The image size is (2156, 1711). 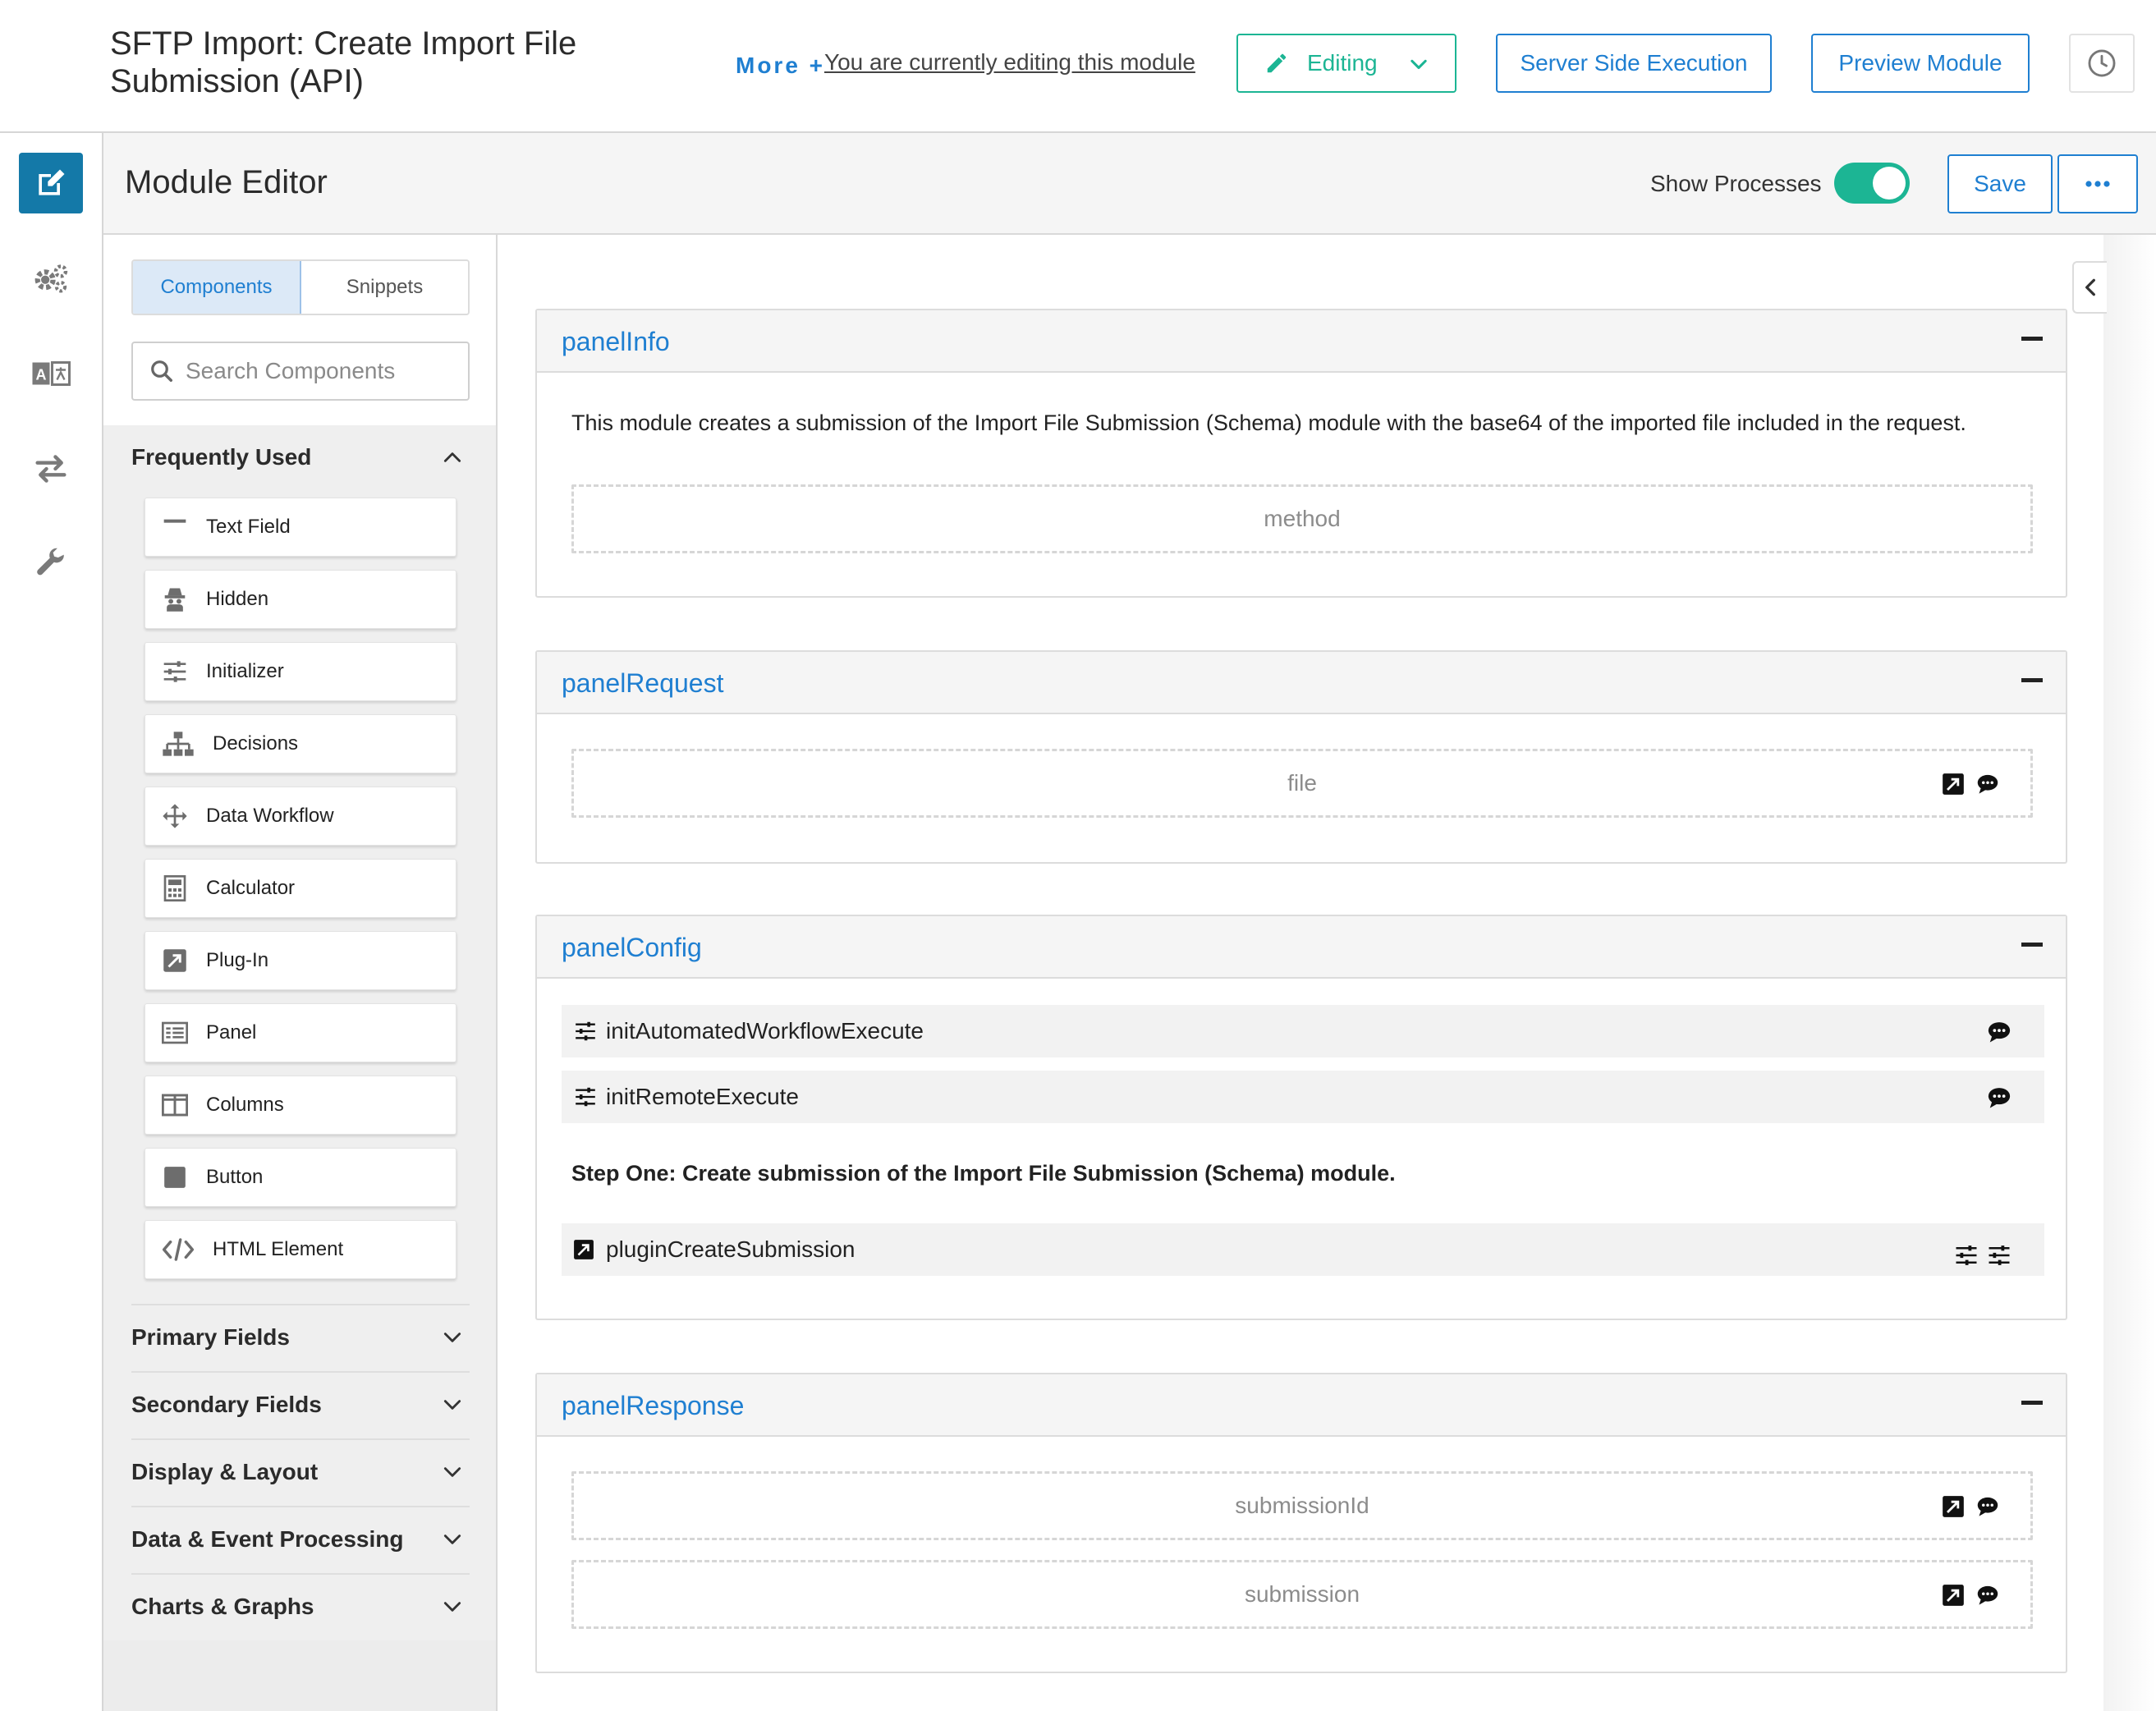 I want to click on category-charts-graphs: Charts & Graphs, so click(x=300, y=1607).